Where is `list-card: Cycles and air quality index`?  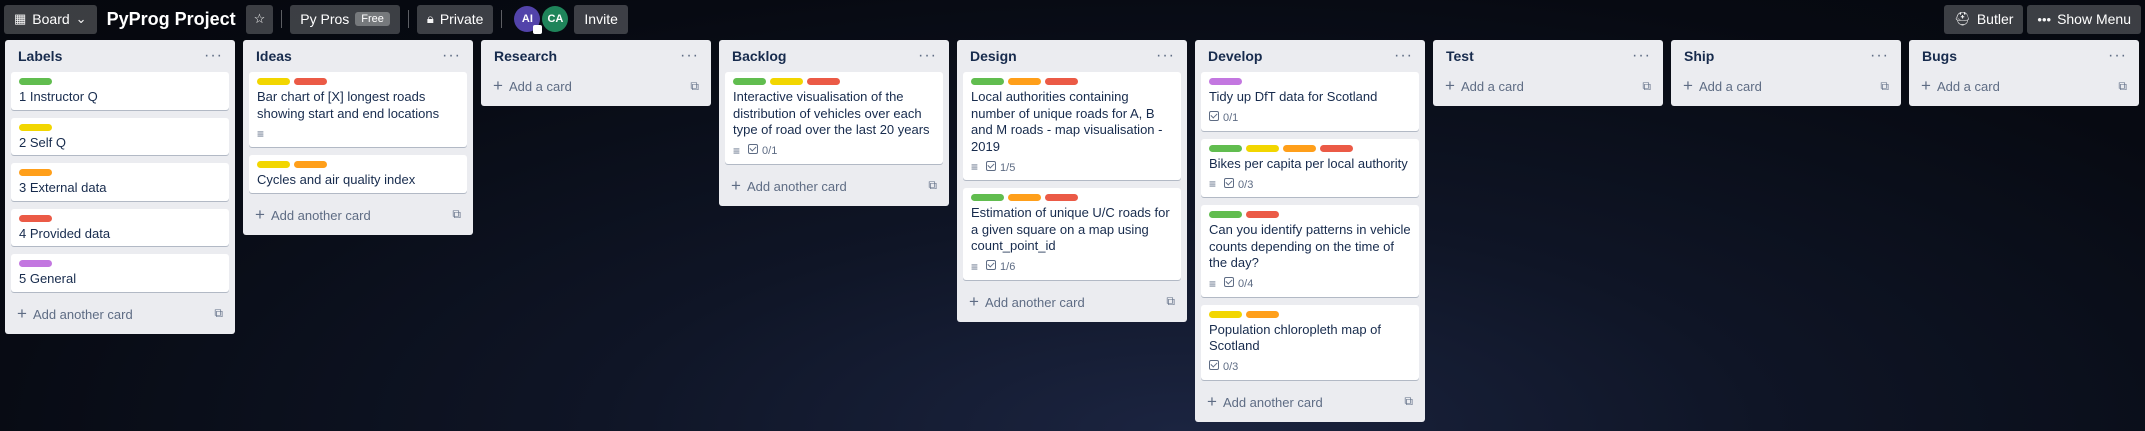 list-card: Cycles and air quality index is located at coordinates (358, 174).